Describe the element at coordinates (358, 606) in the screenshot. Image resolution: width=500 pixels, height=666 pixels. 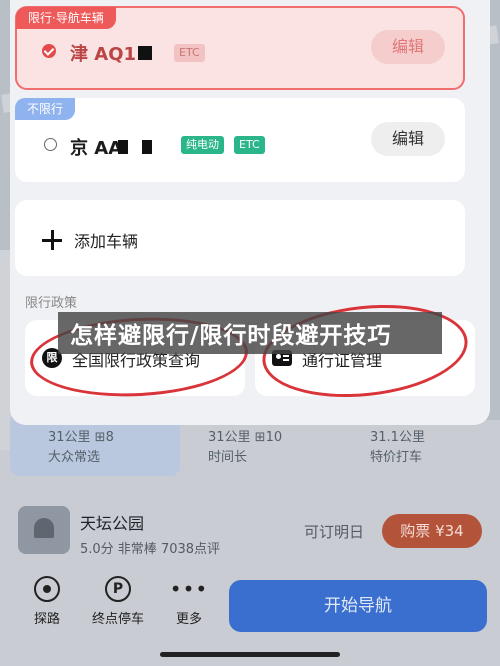
I see `start-navigation-button: 开始导航` at that location.